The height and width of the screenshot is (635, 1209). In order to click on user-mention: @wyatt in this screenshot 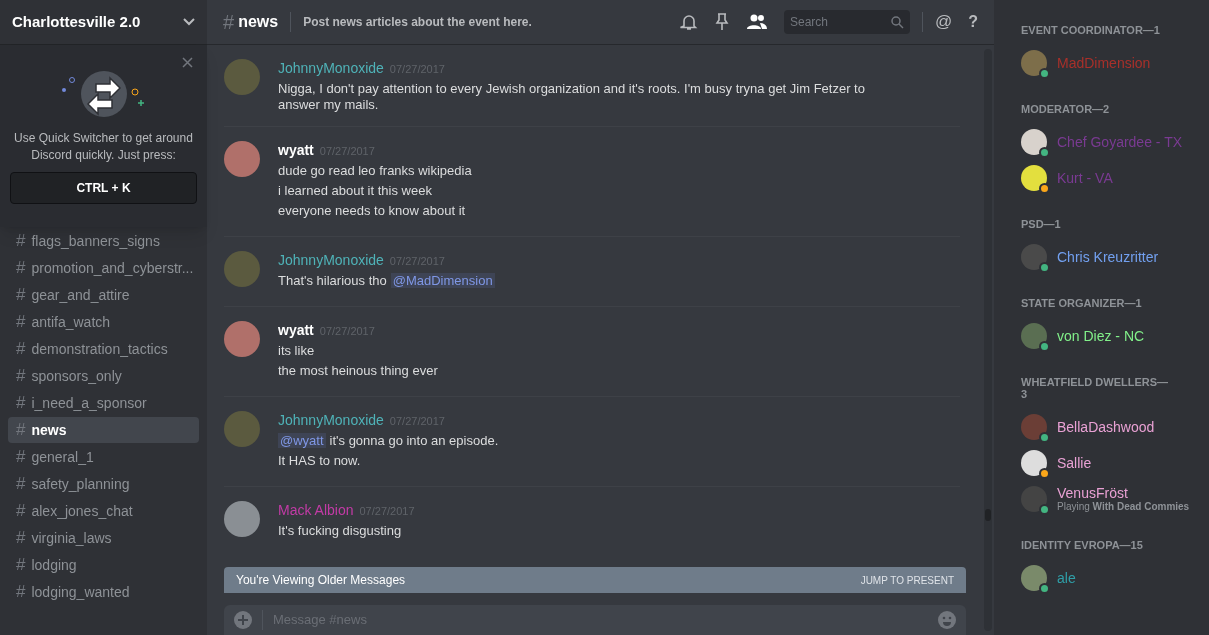, I will do `click(302, 440)`.